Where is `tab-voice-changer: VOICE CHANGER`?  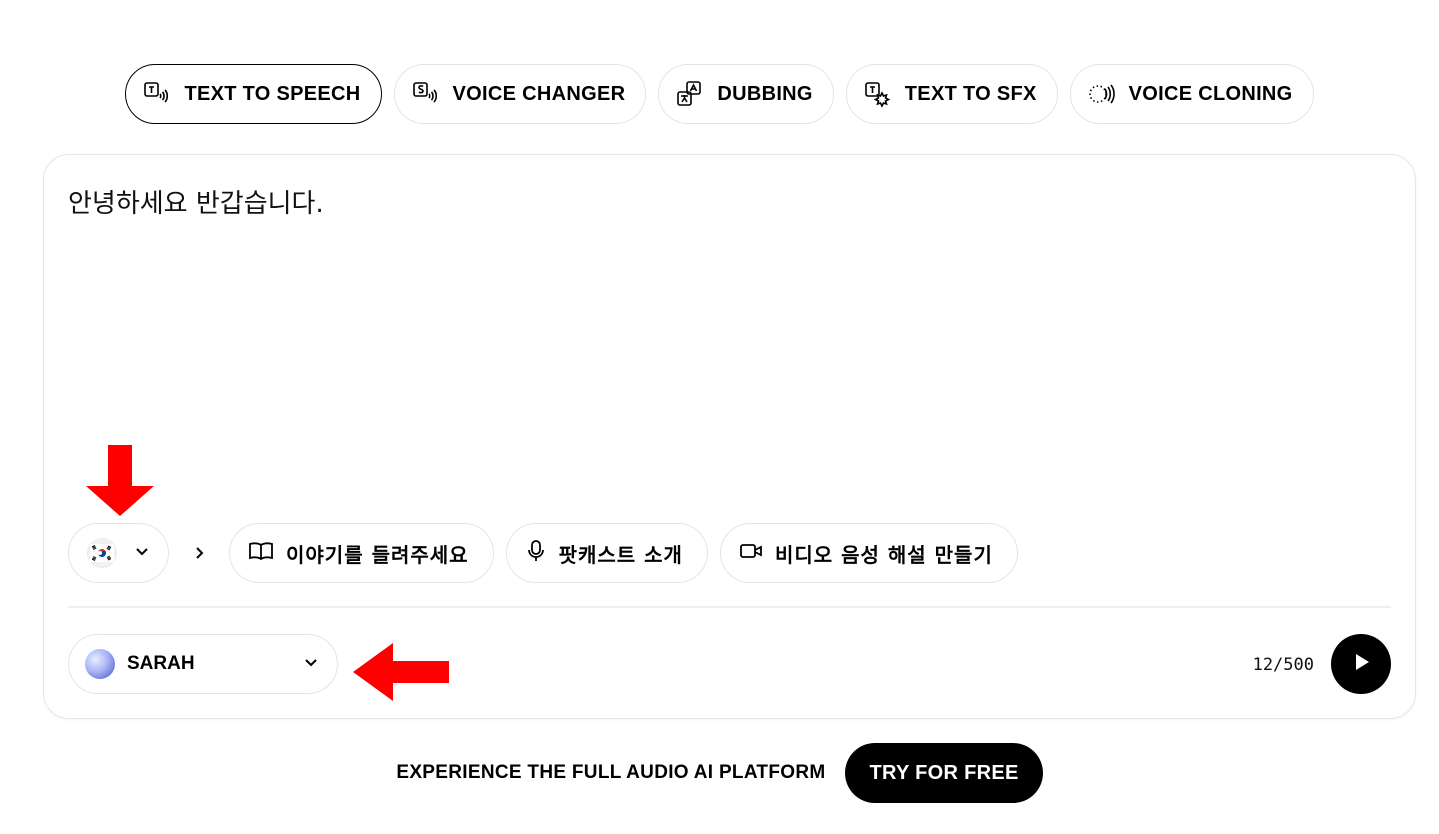 tab-voice-changer: VOICE CHANGER is located at coordinates (520, 94).